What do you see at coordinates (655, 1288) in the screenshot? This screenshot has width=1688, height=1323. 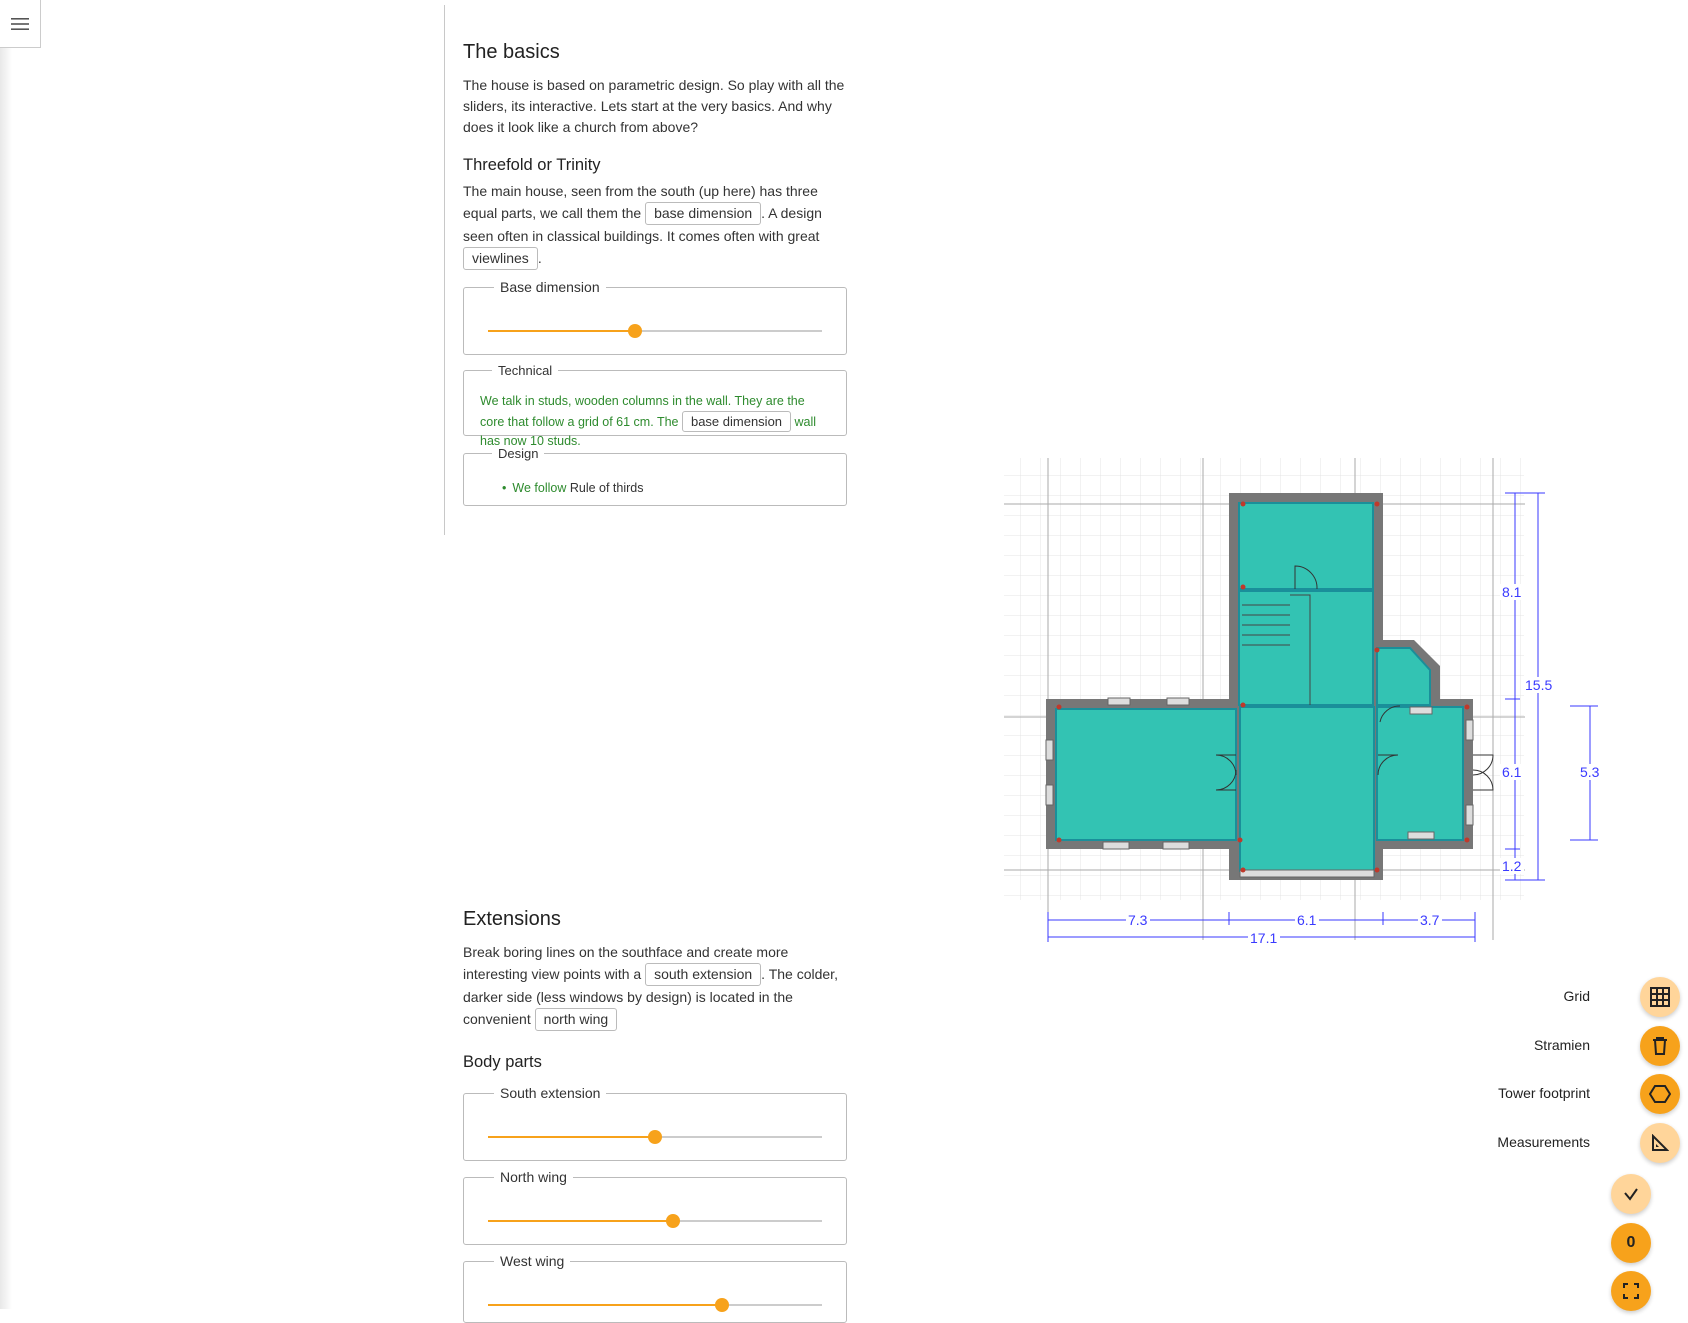 I see `west-wing-panel: West wing` at bounding box center [655, 1288].